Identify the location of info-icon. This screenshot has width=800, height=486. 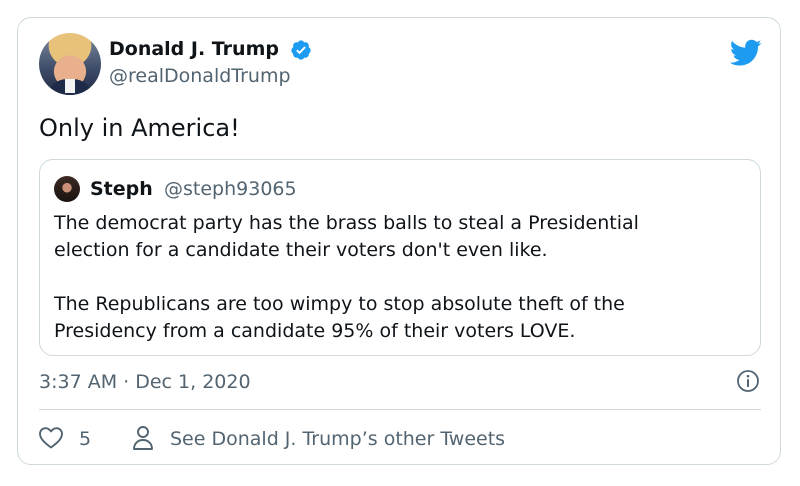
(748, 381).